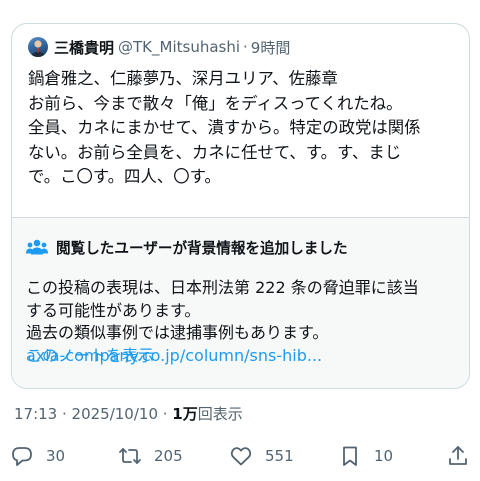 This screenshot has height=481, width=480. I want to click on tweet-text-line: 鍋倉雅之、仁藤夢乃、深月ユリア、佐藤章, so click(183, 78).